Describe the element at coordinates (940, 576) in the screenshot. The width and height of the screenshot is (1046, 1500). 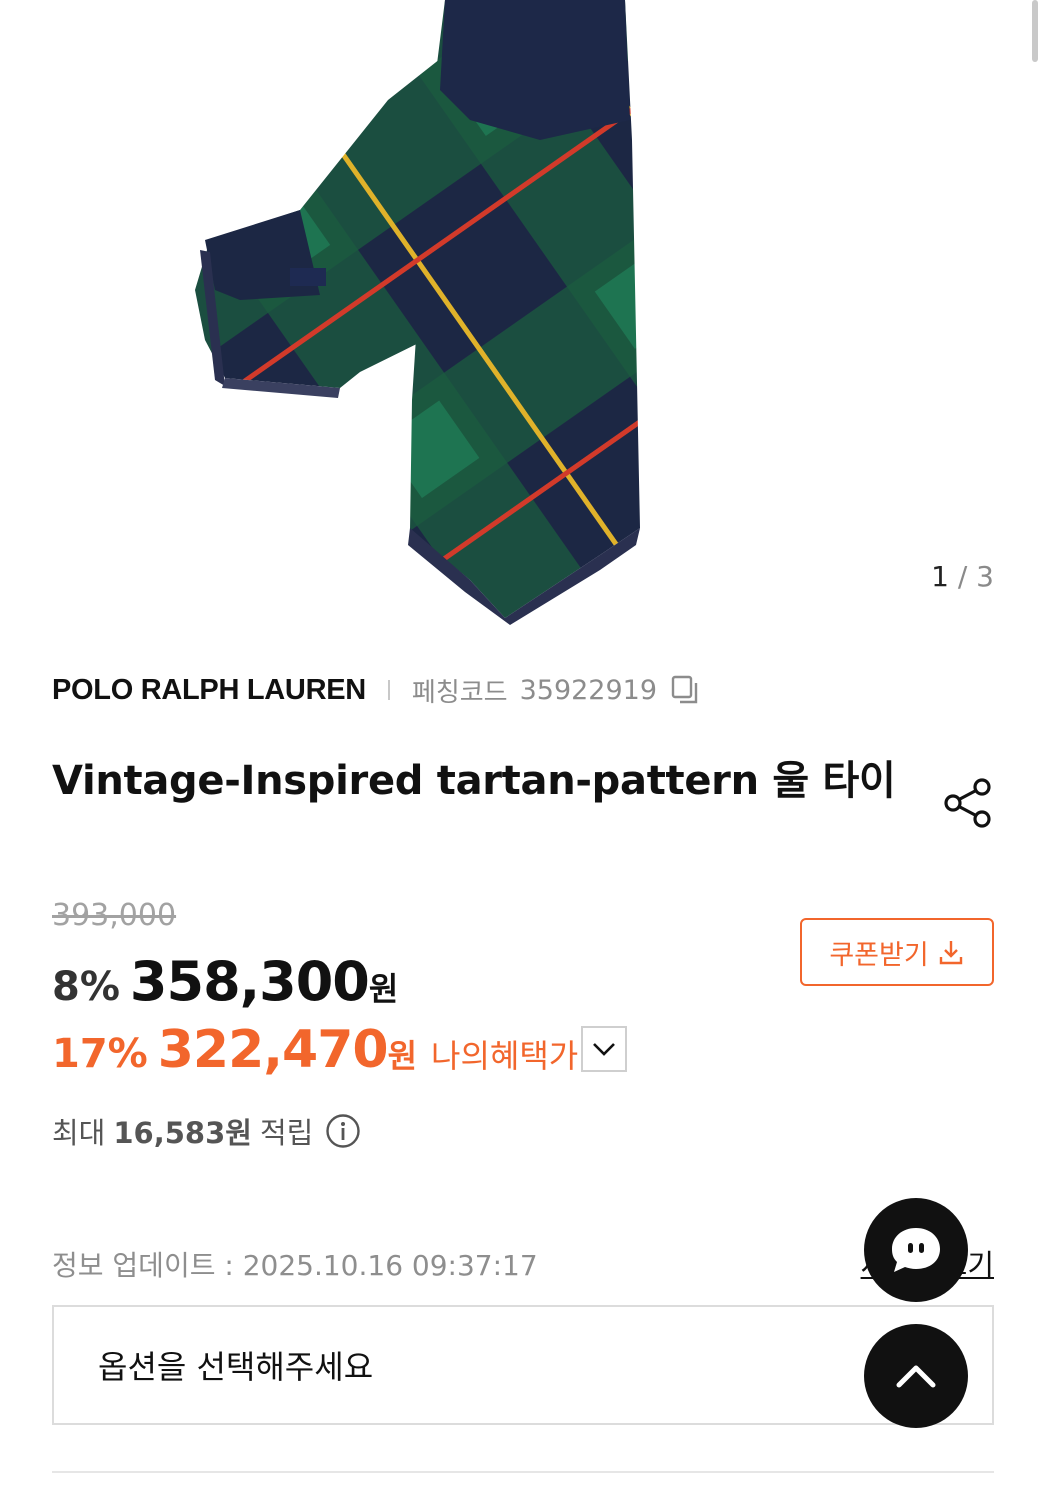
I see `image-counter-current: 1` at that location.